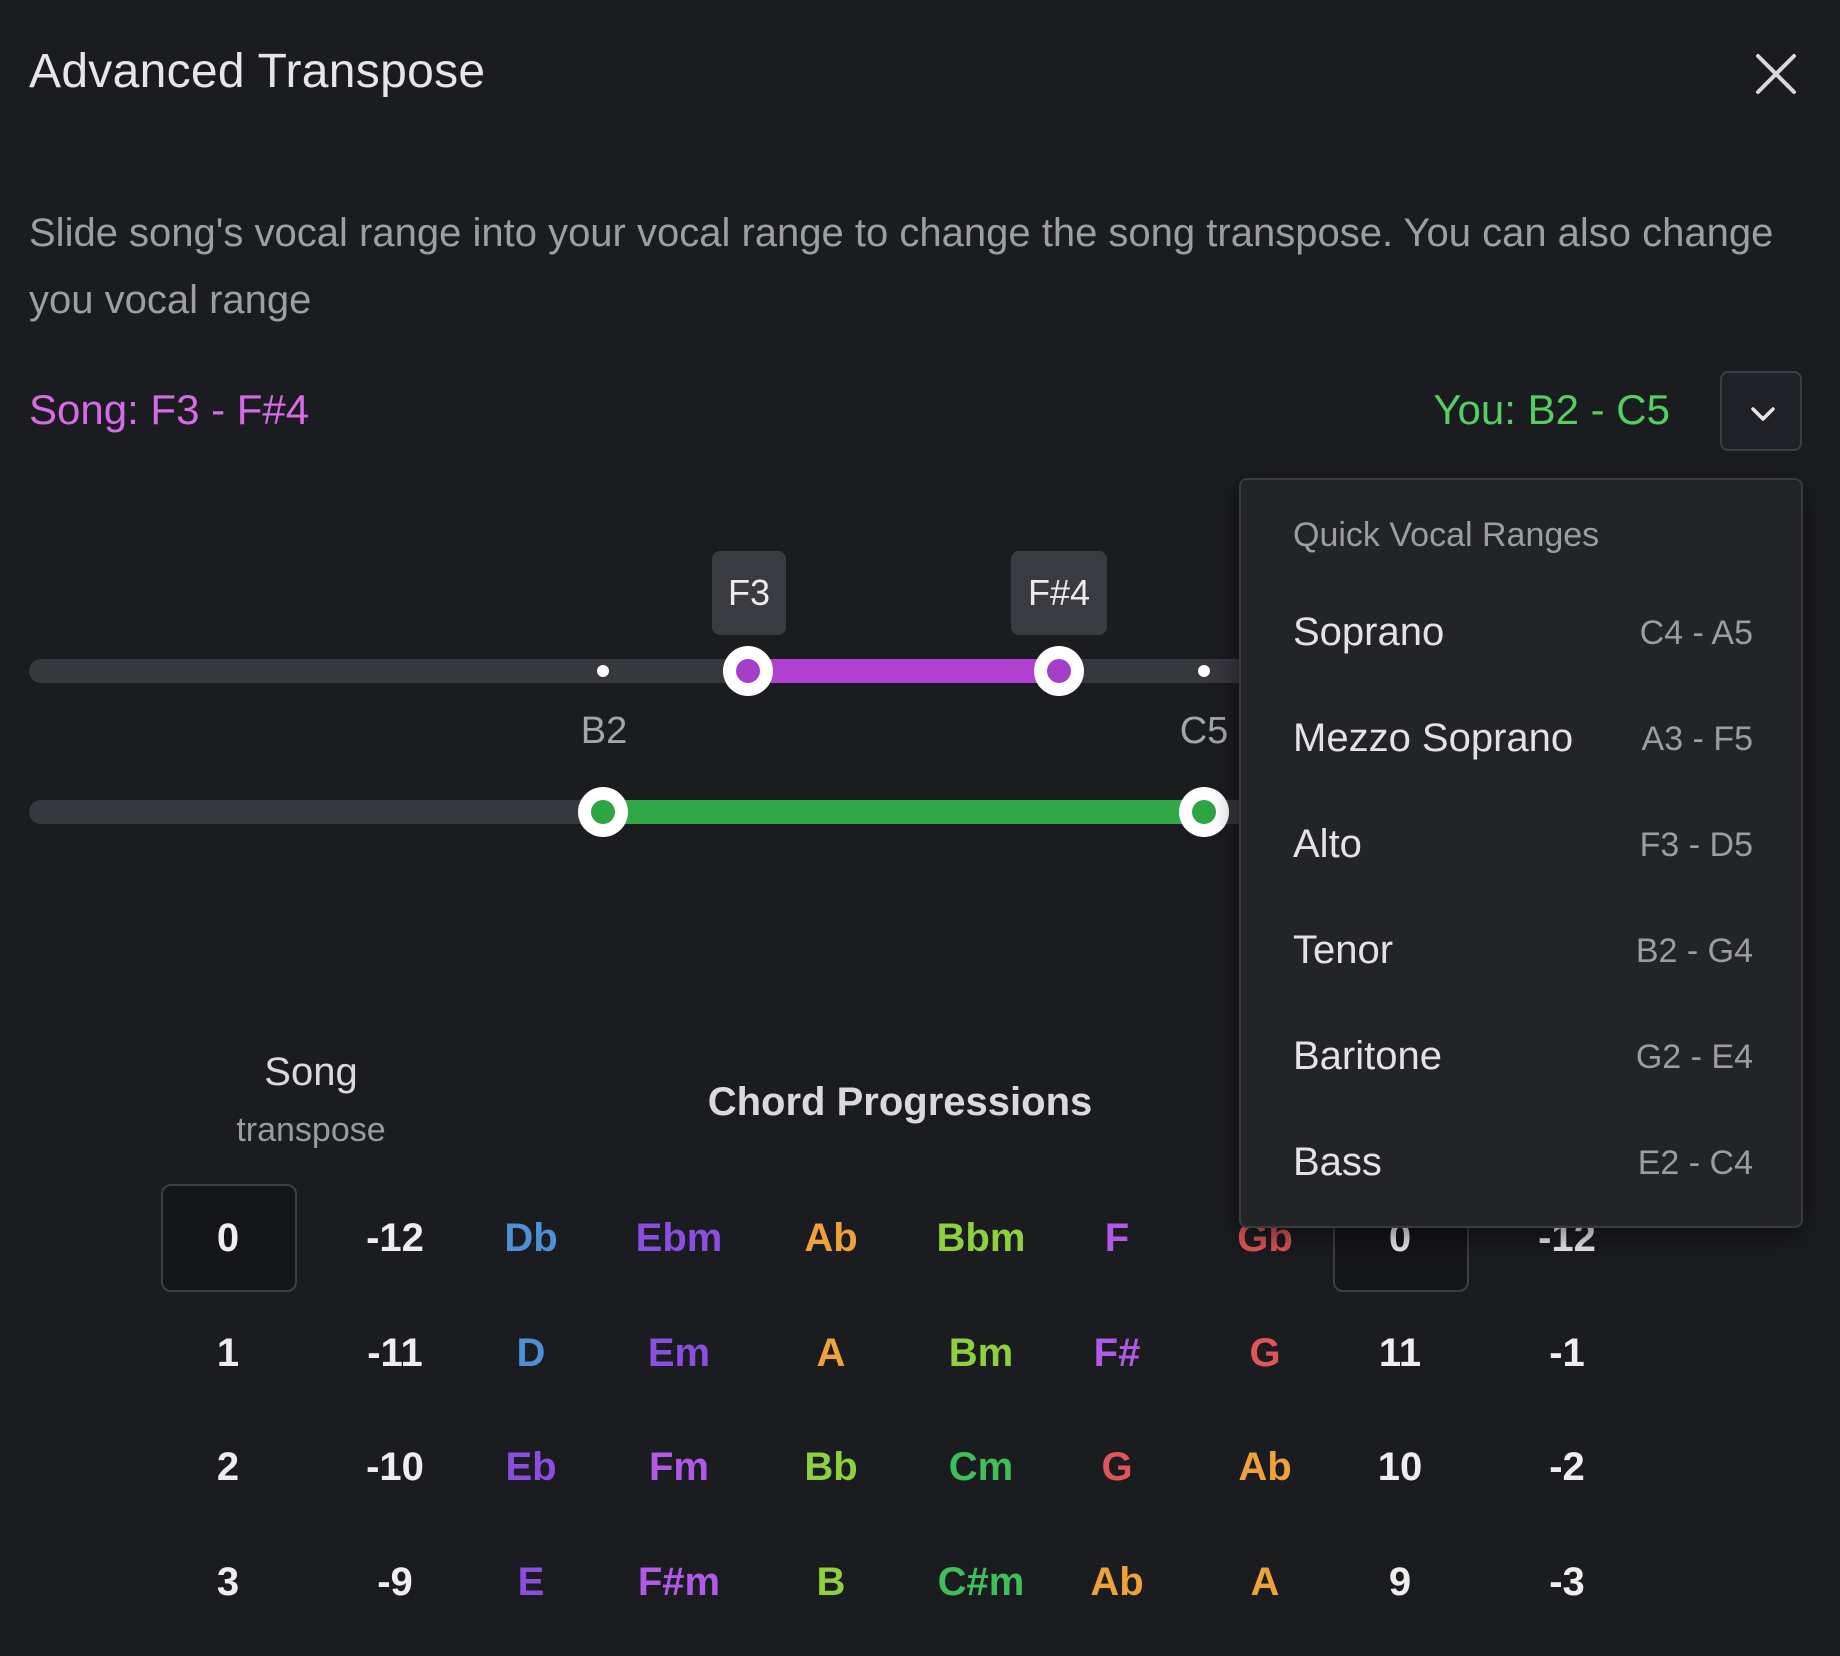  I want to click on chord-cell: F#m, so click(679, 1582).